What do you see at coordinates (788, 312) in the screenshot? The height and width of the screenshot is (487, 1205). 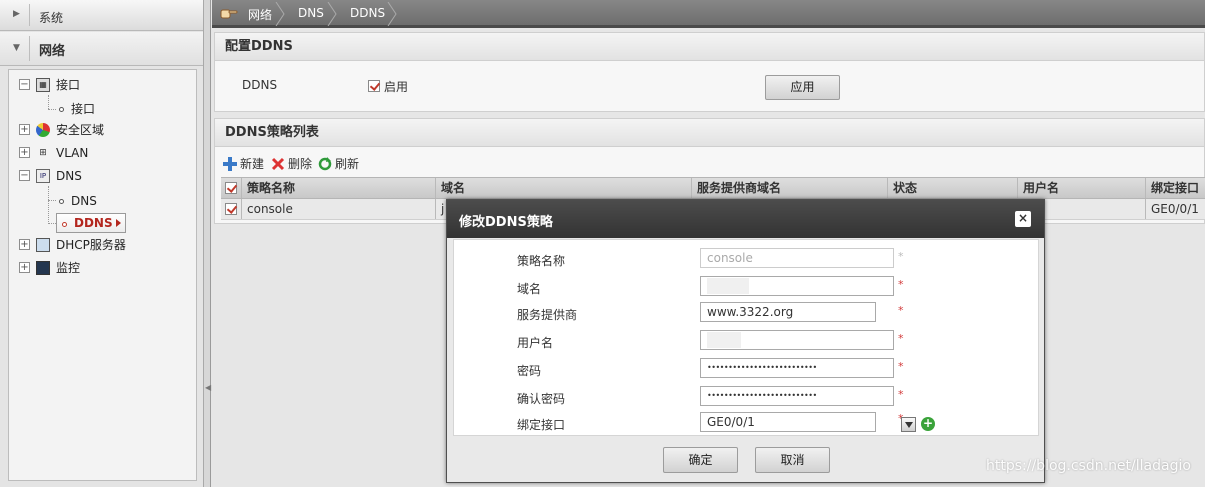 I see `provider-input: www.3322.org` at bounding box center [788, 312].